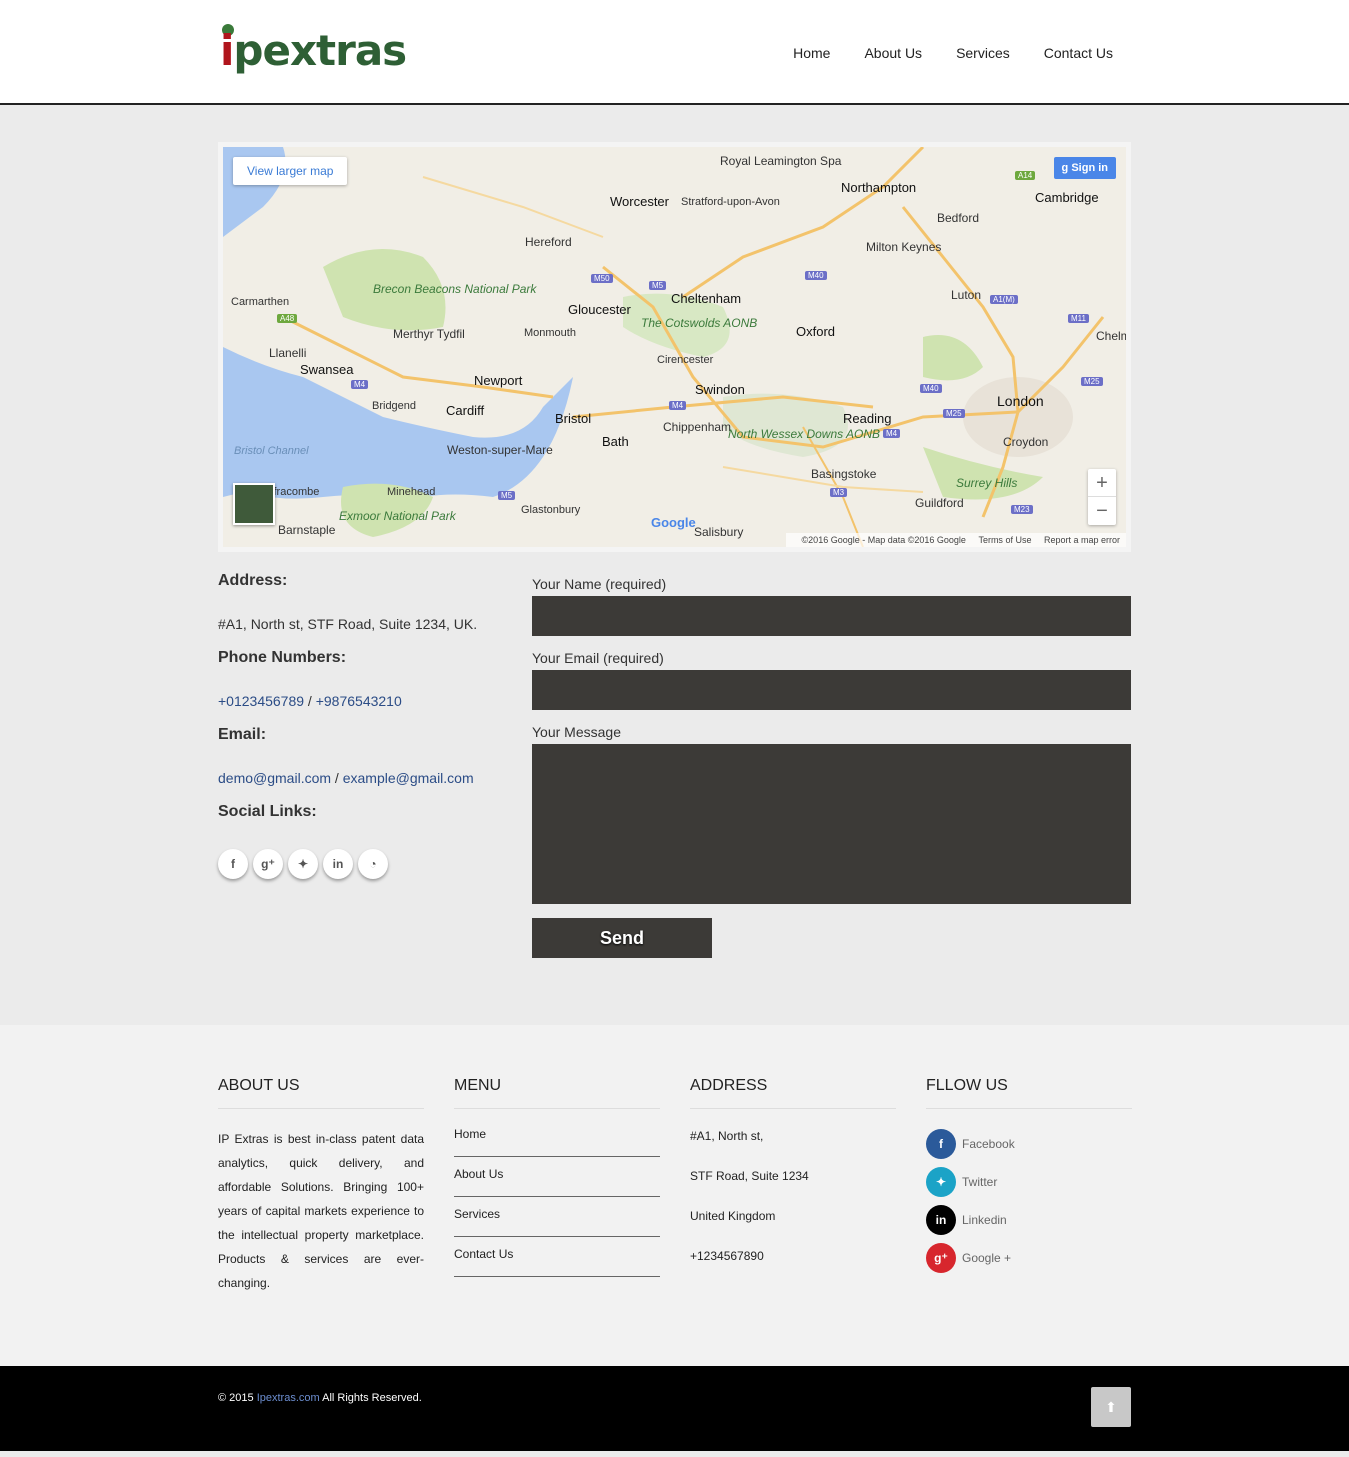  Describe the element at coordinates (290, 171) in the screenshot. I see `view-larger-map-button: View larger map` at that location.